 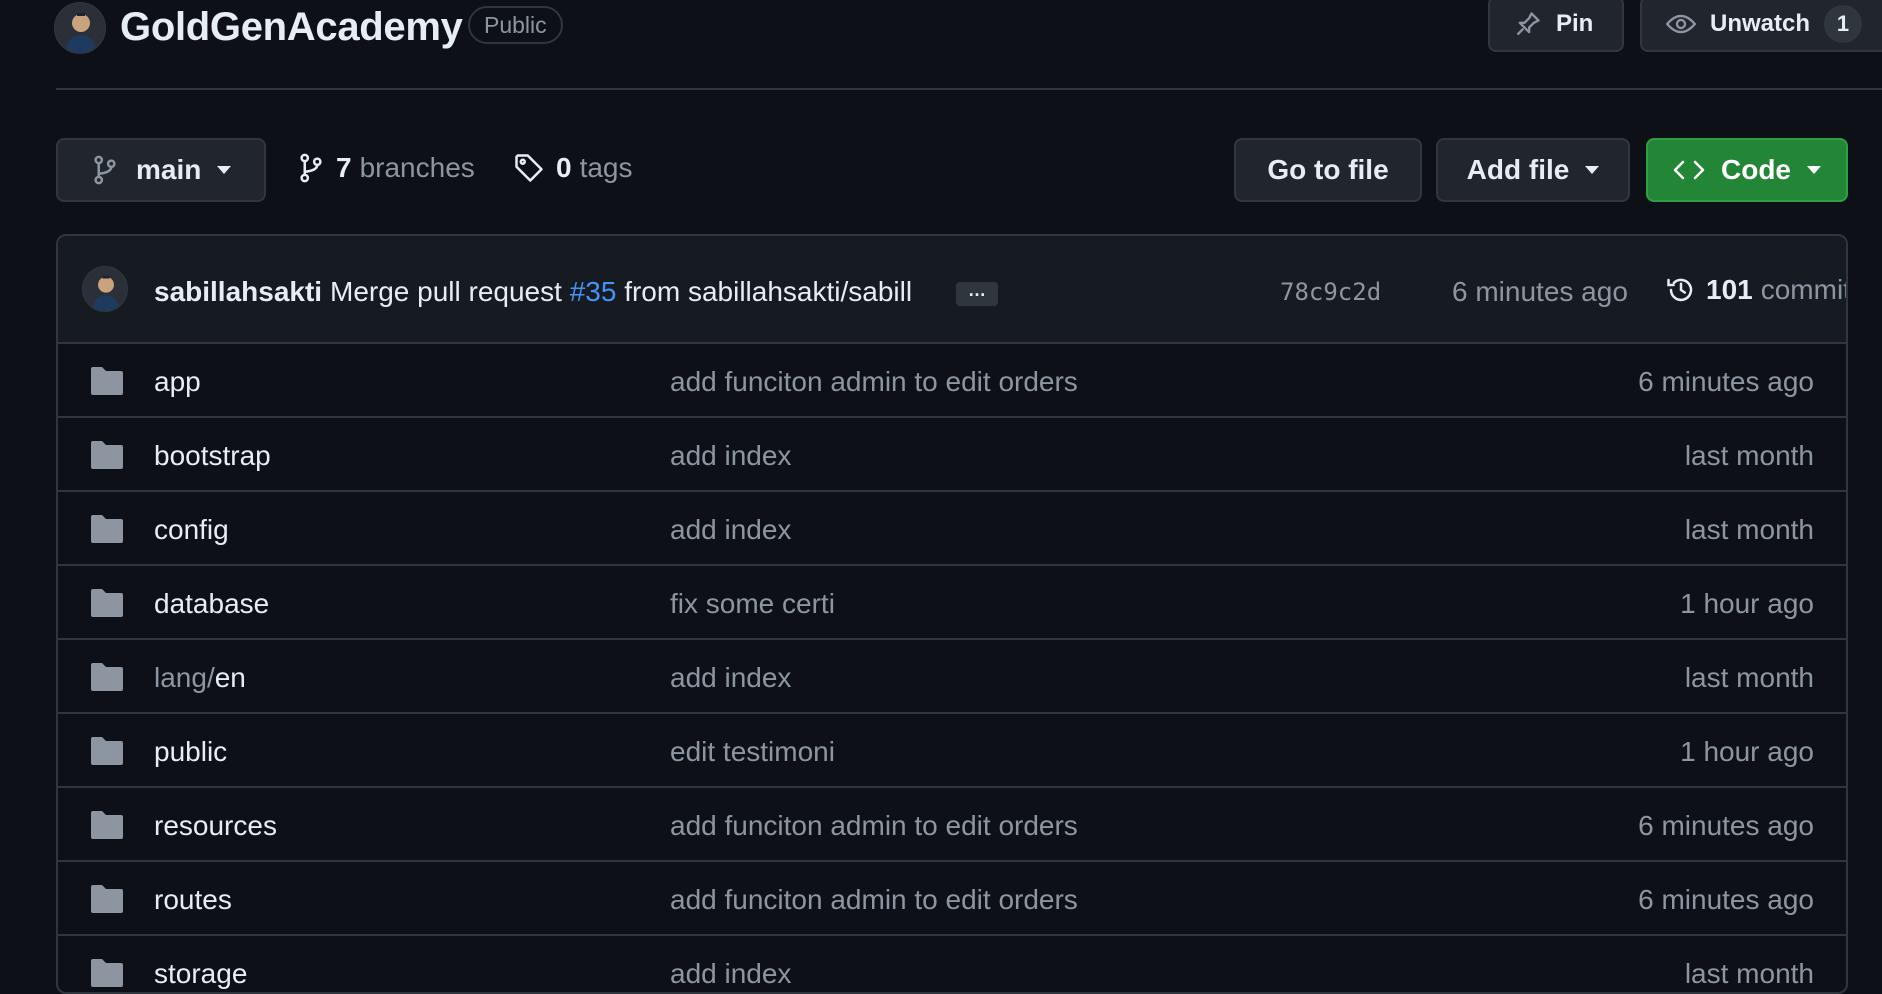 What do you see at coordinates (1756, 169) in the screenshot?
I see `code-label: Code` at bounding box center [1756, 169].